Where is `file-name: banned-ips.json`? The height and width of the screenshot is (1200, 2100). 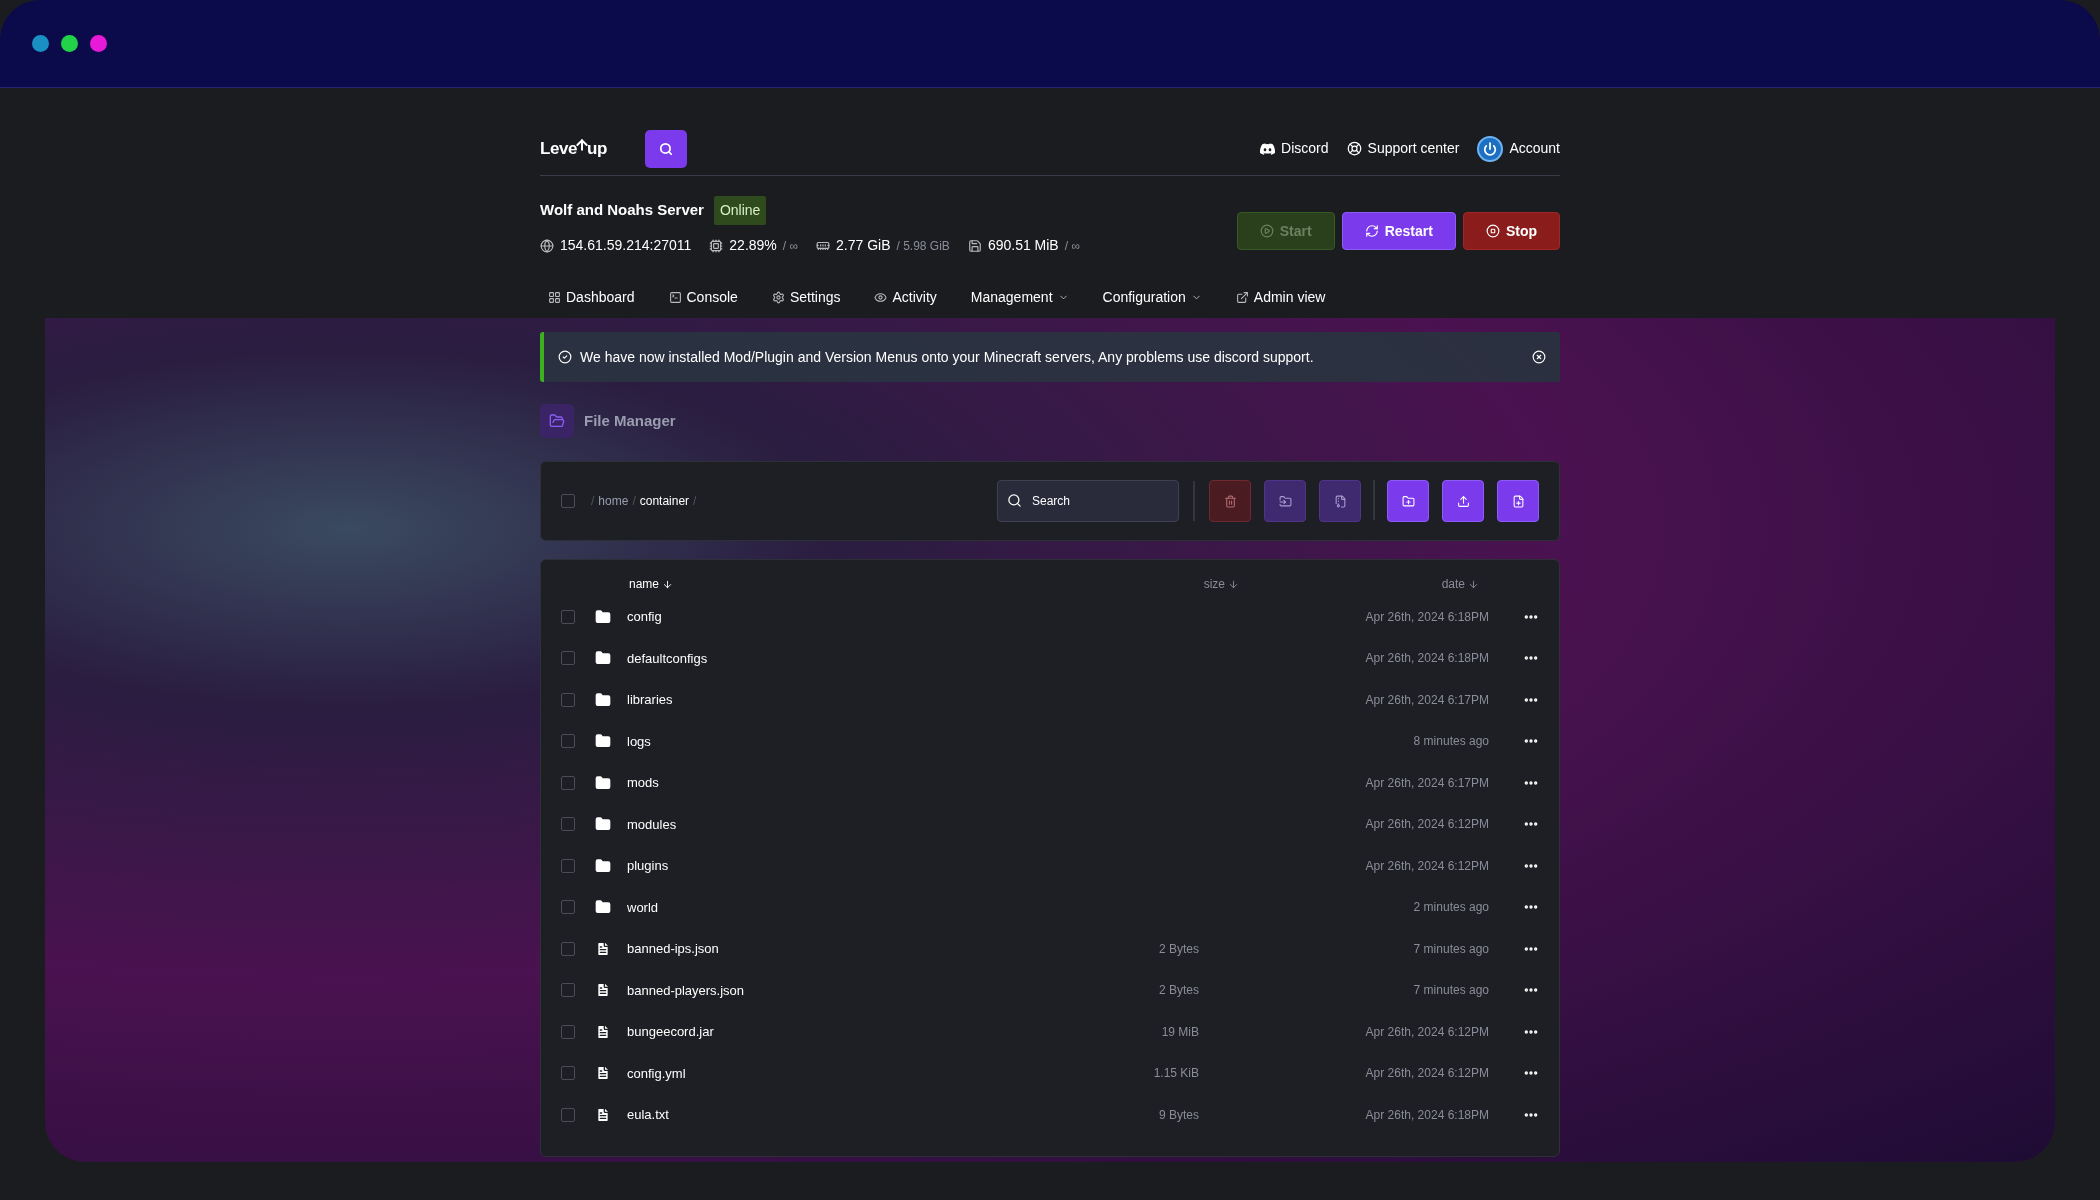
file-name: banned-ips.json is located at coordinates (673, 948).